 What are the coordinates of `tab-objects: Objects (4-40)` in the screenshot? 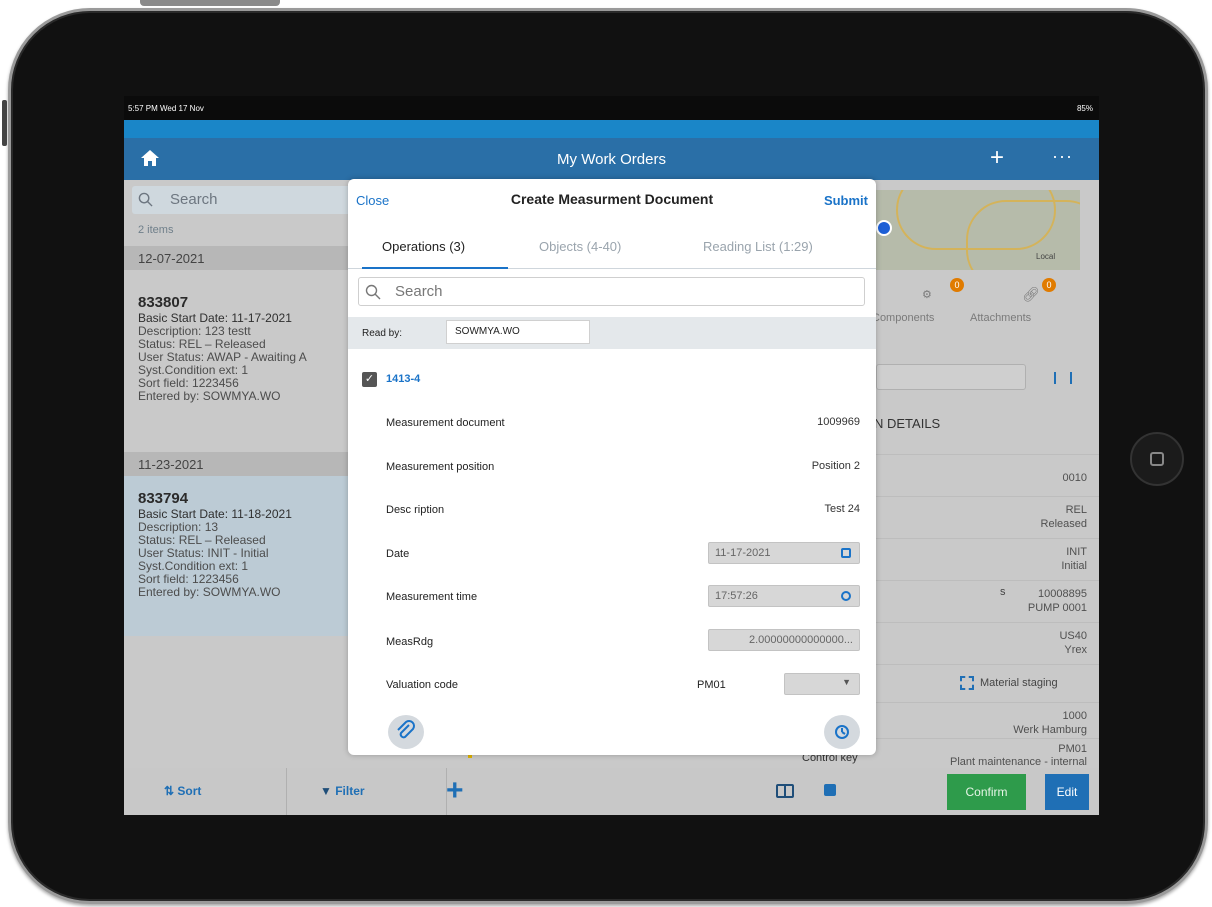 It's located at (580, 246).